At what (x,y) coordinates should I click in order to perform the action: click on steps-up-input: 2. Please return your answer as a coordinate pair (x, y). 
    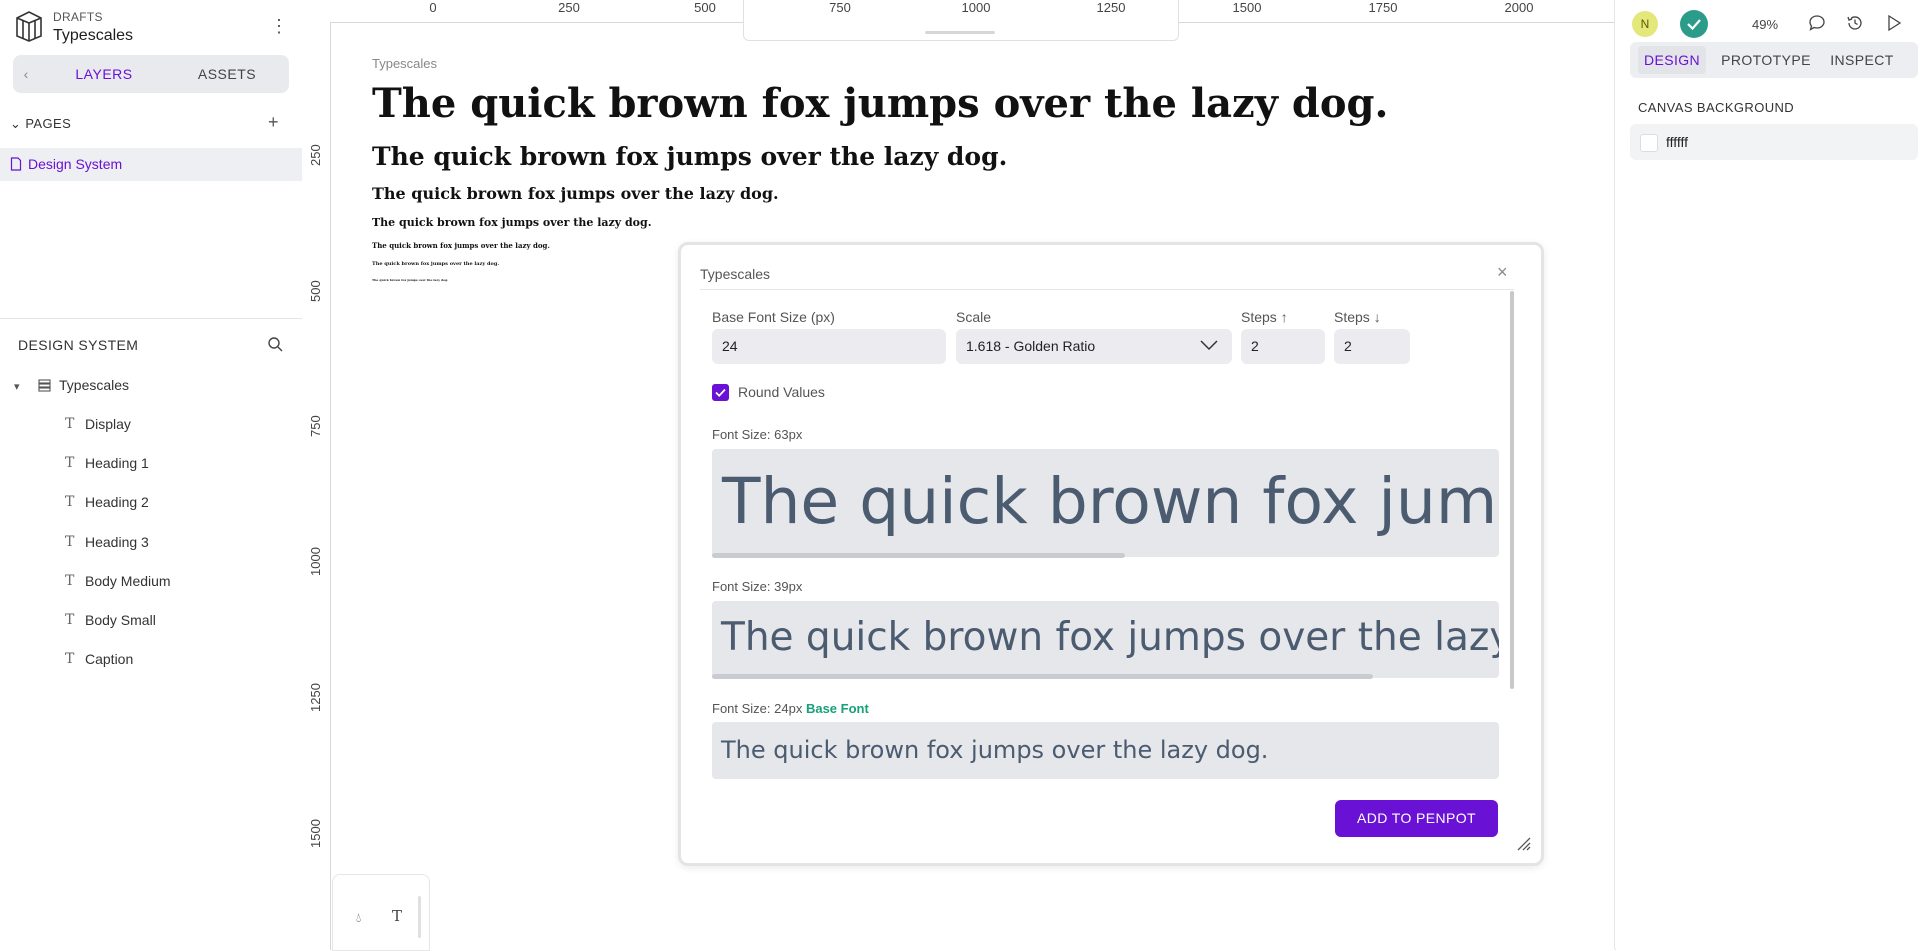
    Looking at the image, I should click on (1283, 346).